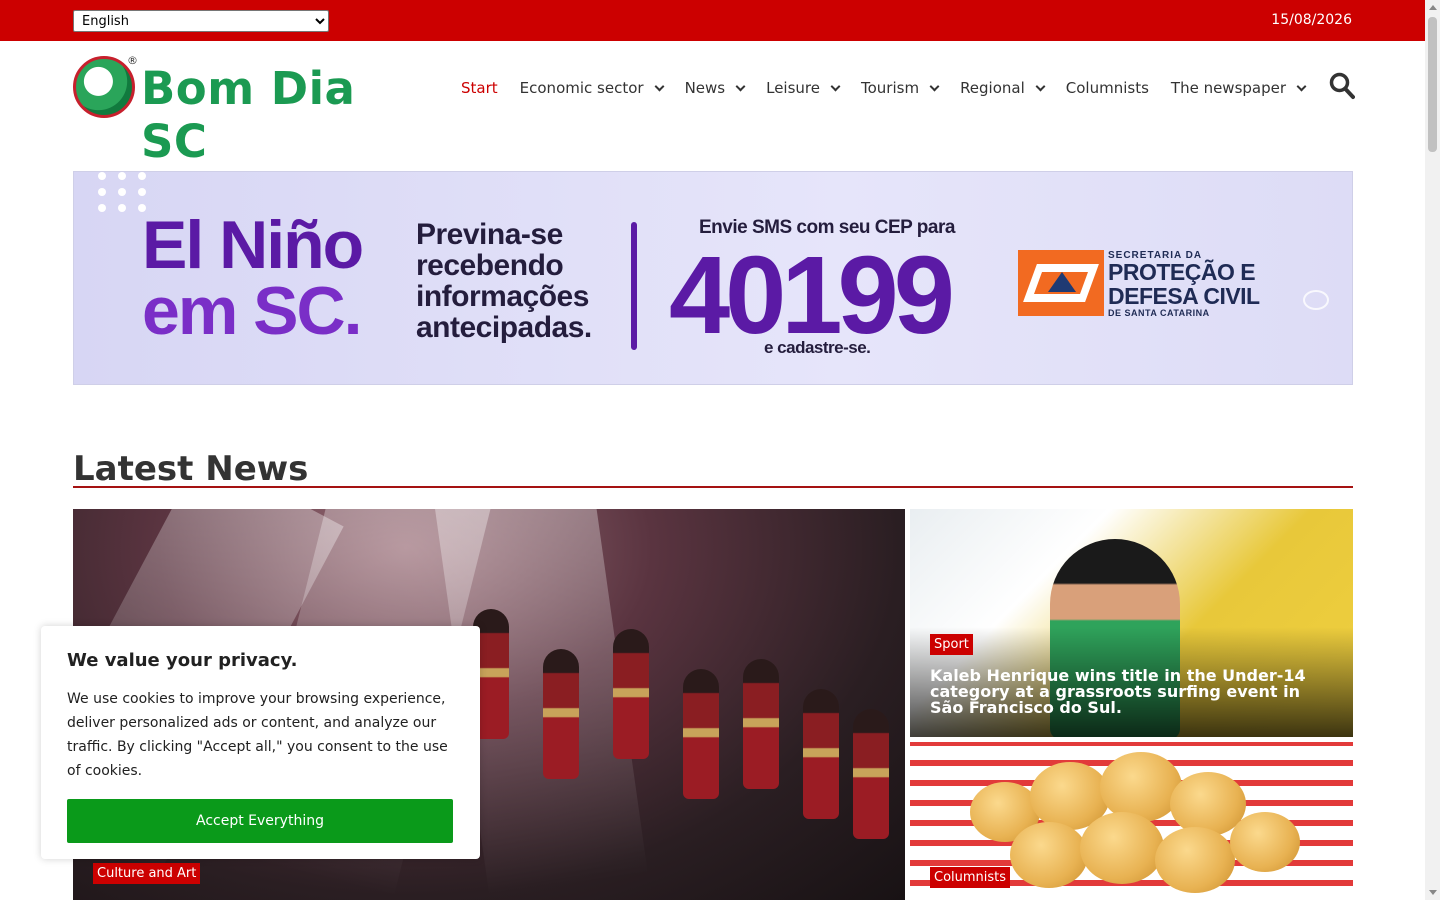 The width and height of the screenshot is (1440, 900). I want to click on section-title-latest-news: Latest News, so click(191, 469).